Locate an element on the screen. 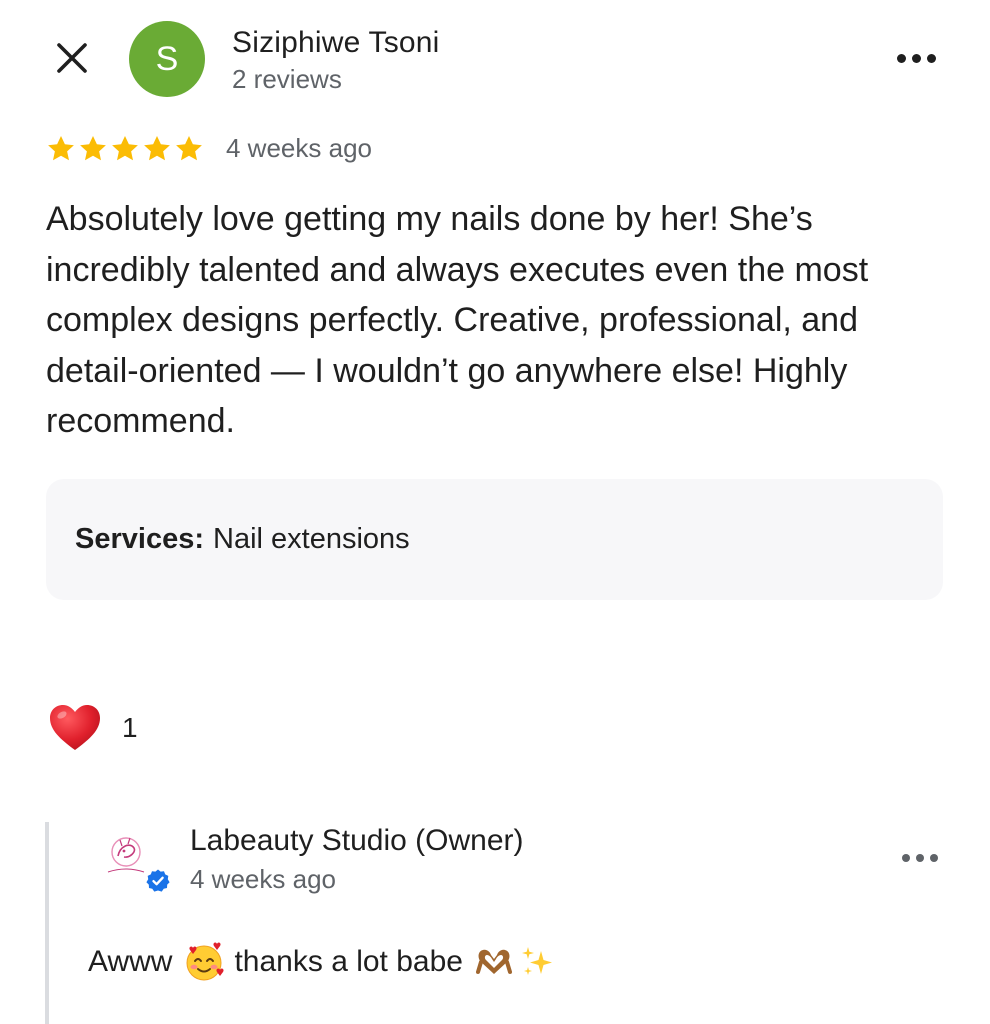 The image size is (990, 1024). reviewer-avatar: S is located at coordinates (167, 59).